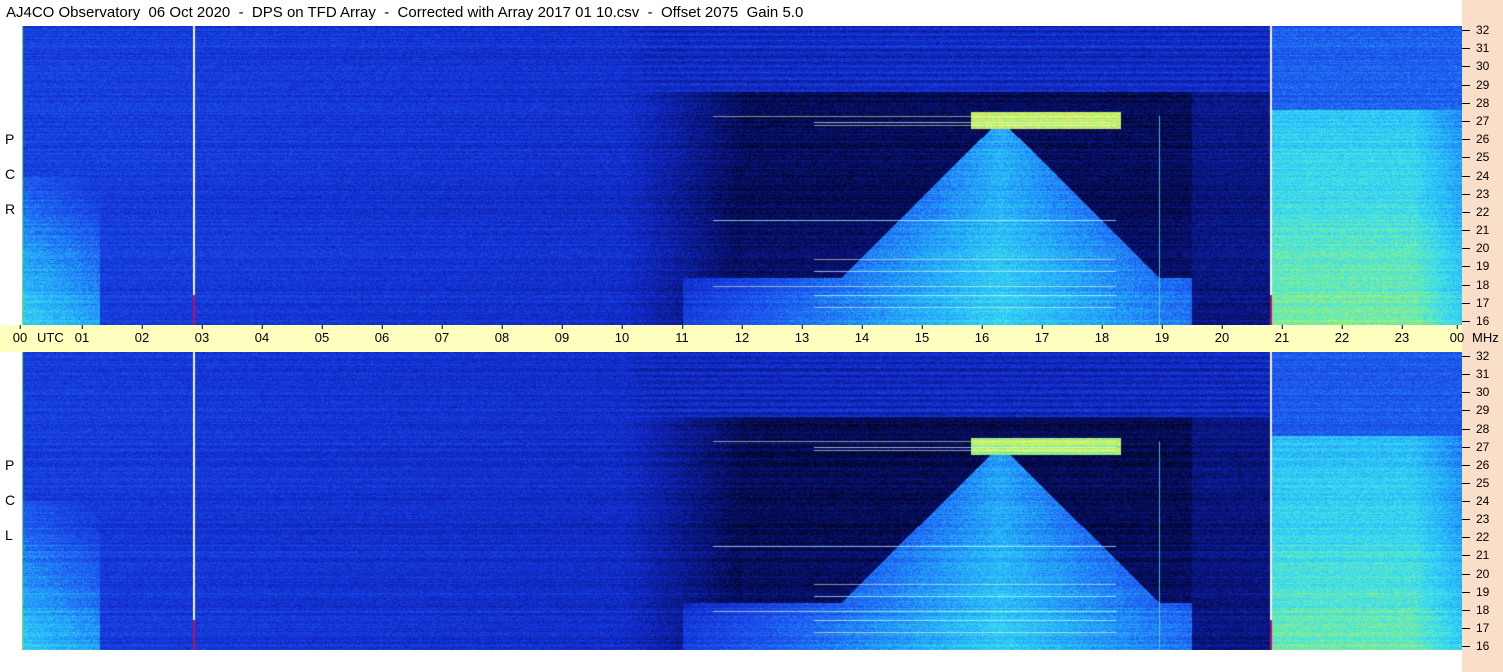  What do you see at coordinates (1475, 157) in the screenshot?
I see `rcp-freq-tick-25: 25` at bounding box center [1475, 157].